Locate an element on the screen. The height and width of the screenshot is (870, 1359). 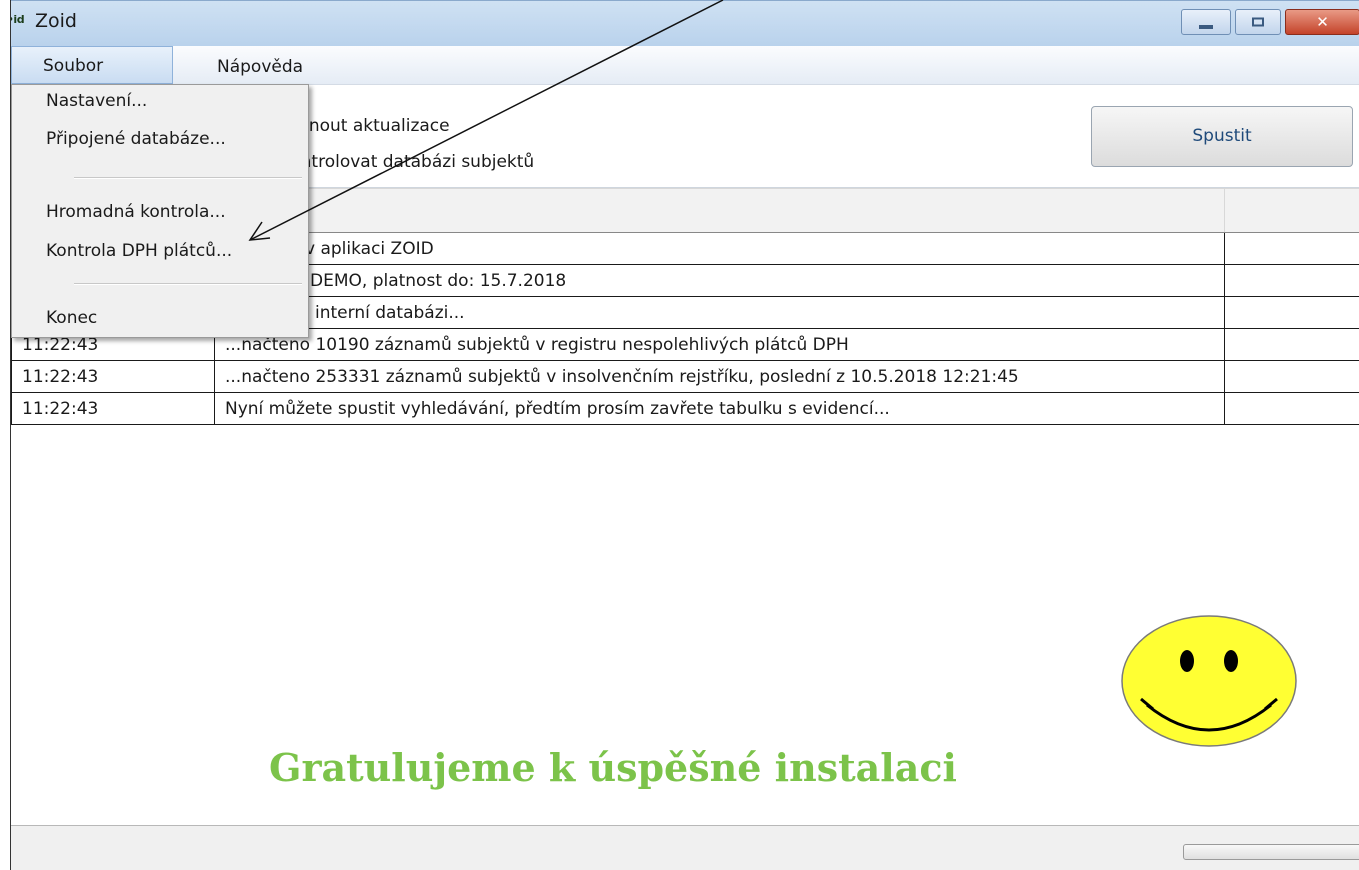
menu-file-label: Soubor is located at coordinates (73, 66).